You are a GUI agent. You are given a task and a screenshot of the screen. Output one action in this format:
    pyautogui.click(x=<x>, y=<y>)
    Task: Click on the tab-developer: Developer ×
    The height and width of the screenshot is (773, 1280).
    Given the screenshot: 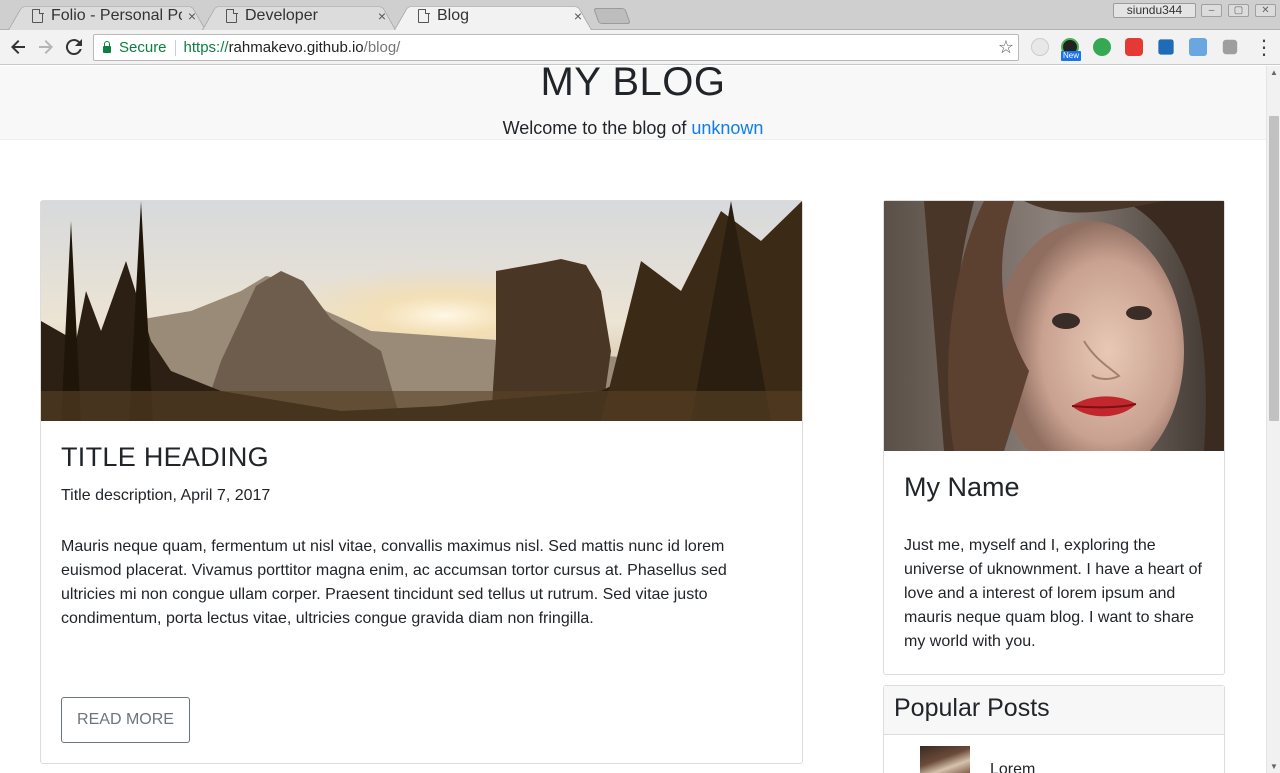 What is the action you would take?
    pyautogui.click(x=299, y=16)
    